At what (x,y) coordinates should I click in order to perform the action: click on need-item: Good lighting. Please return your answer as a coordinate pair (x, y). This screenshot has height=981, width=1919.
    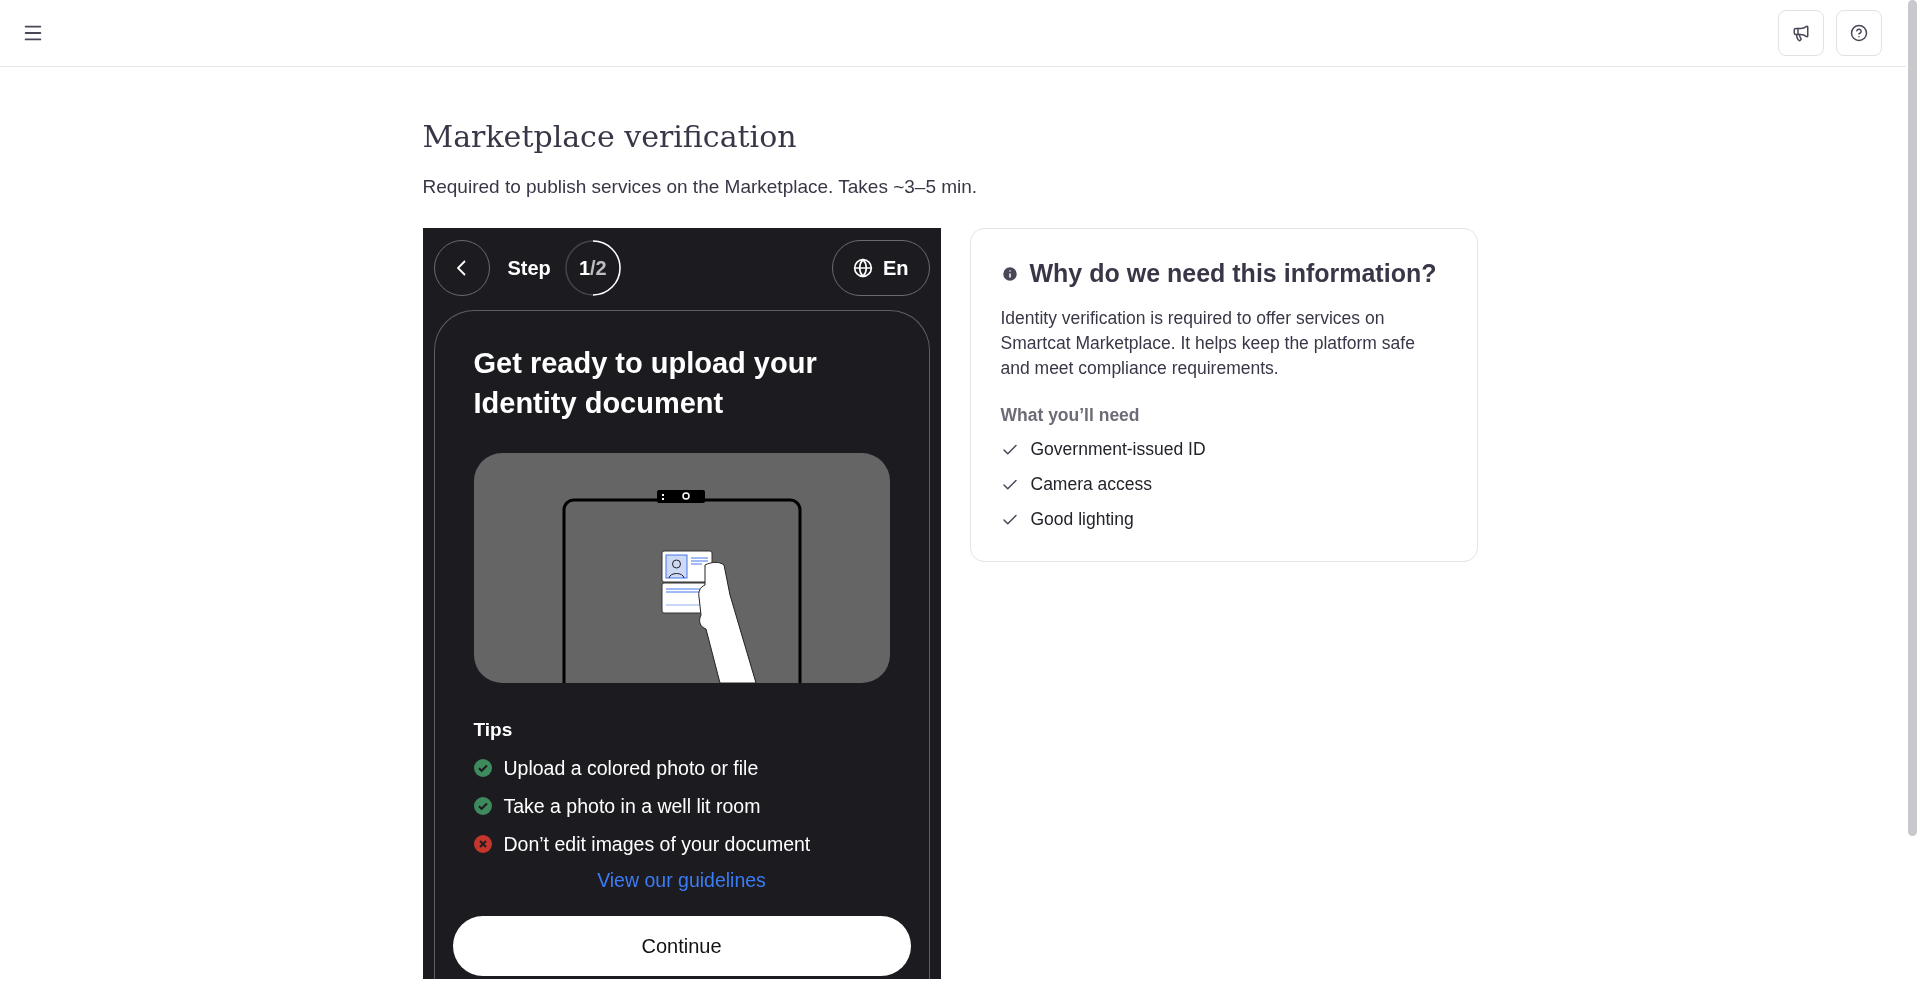
    Looking at the image, I should click on (1082, 519).